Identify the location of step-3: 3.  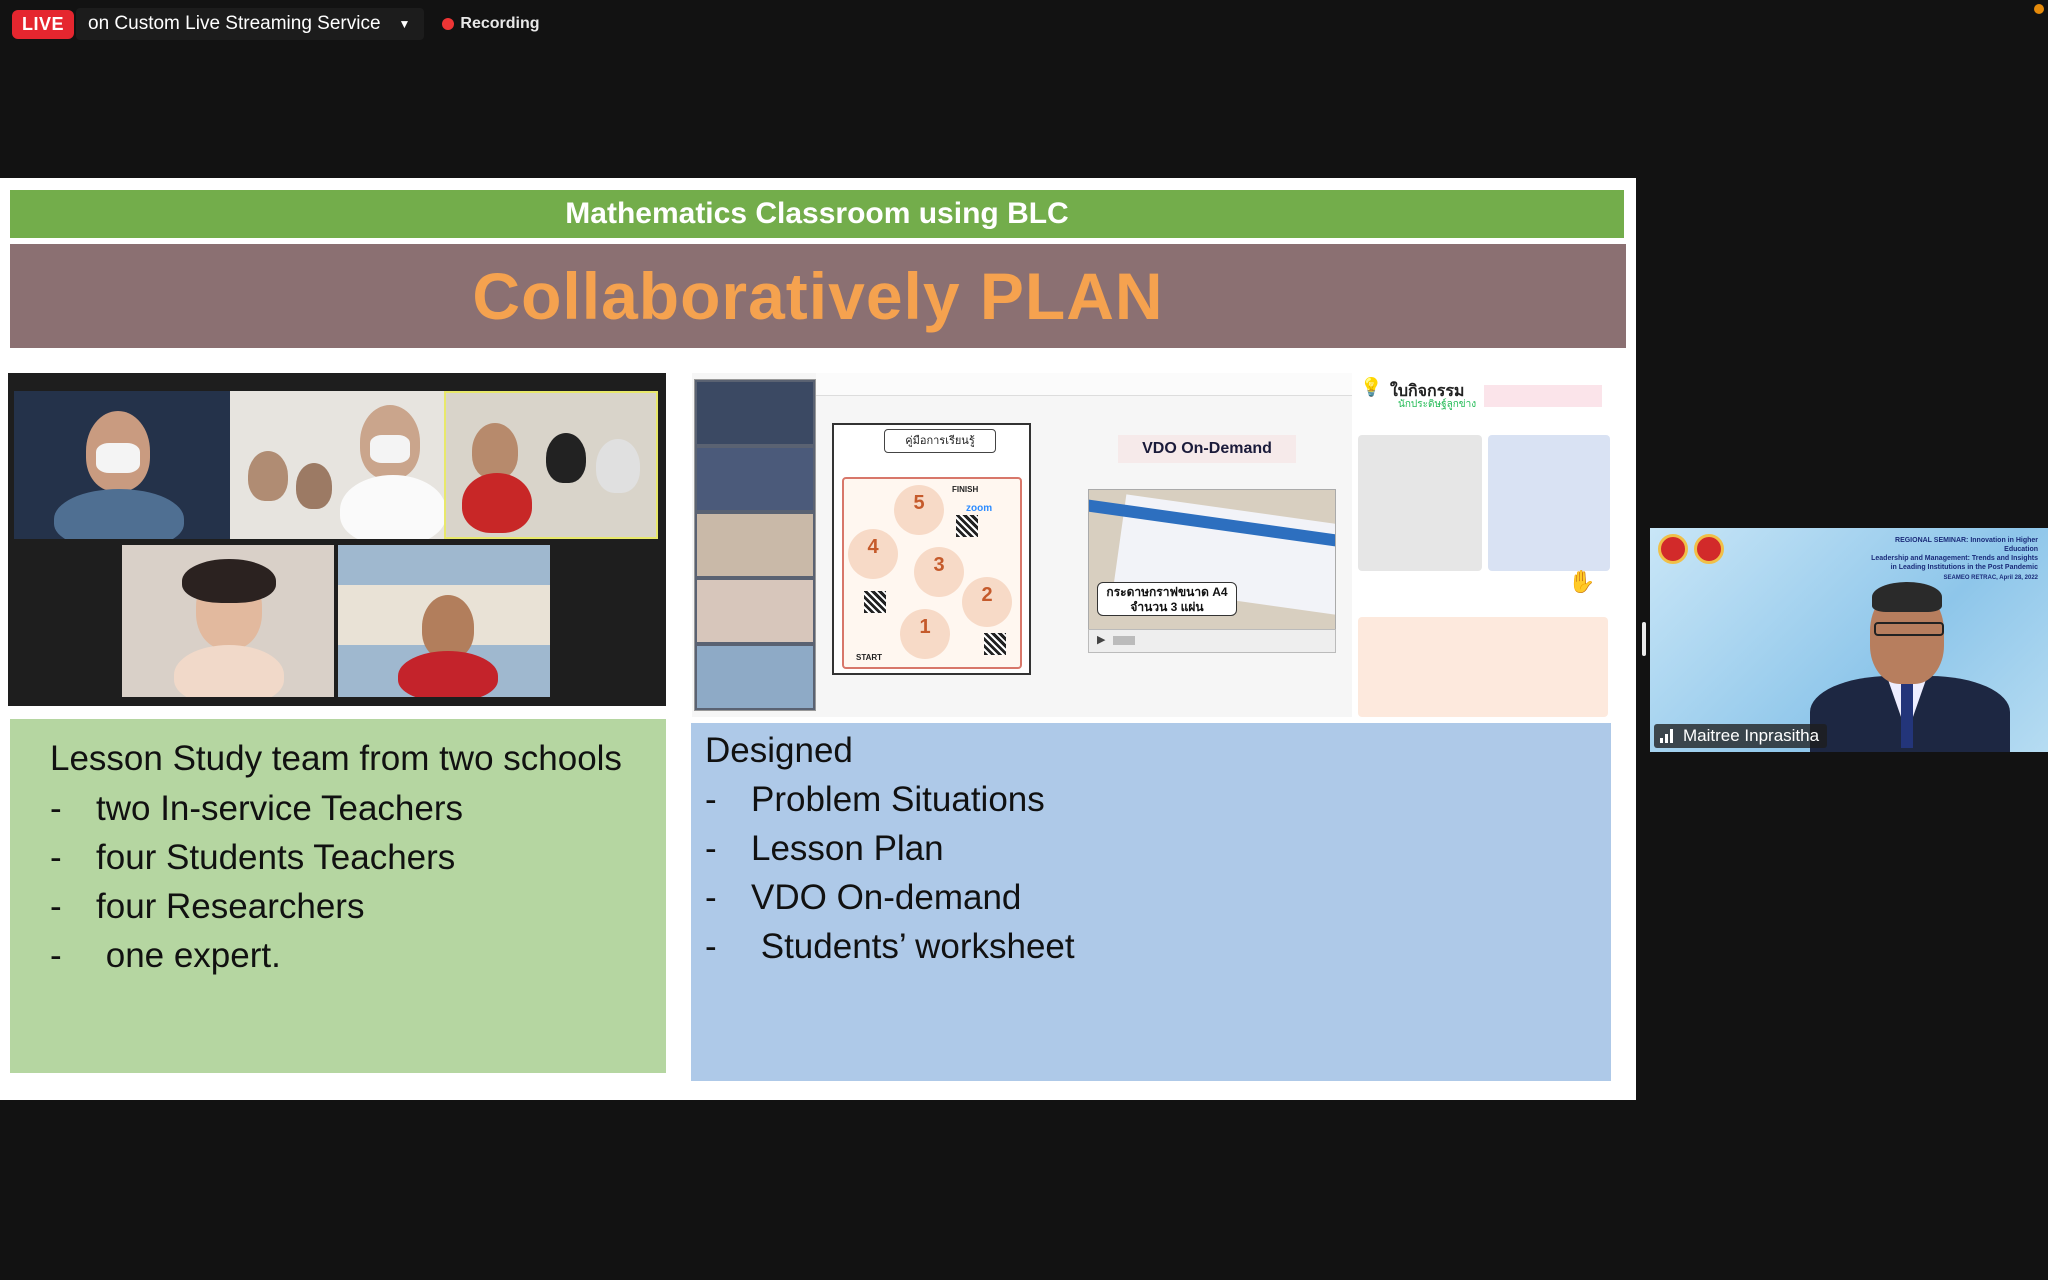
(939, 572).